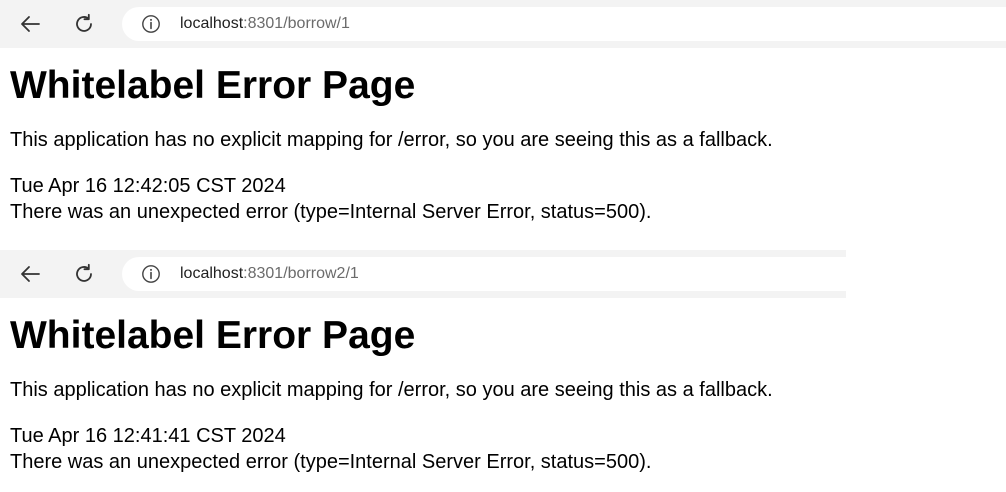  Describe the element at coordinates (148, 186) in the screenshot. I see `error-timestamp: Tue Apr 16 12:42:05 CST 2024` at that location.